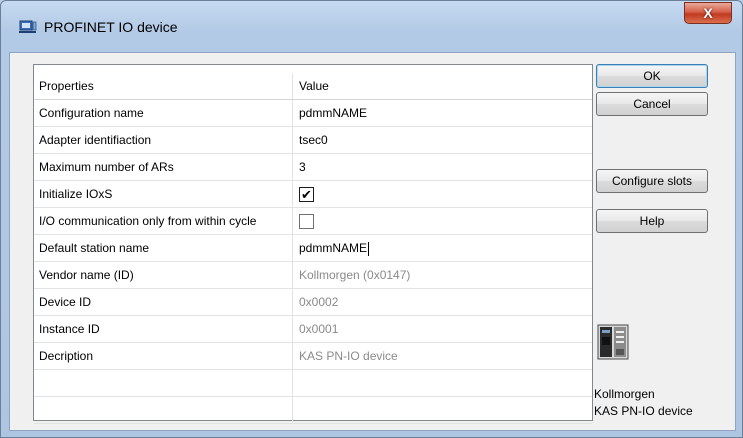  Describe the element at coordinates (652, 221) in the screenshot. I see `help-button: Help` at that location.